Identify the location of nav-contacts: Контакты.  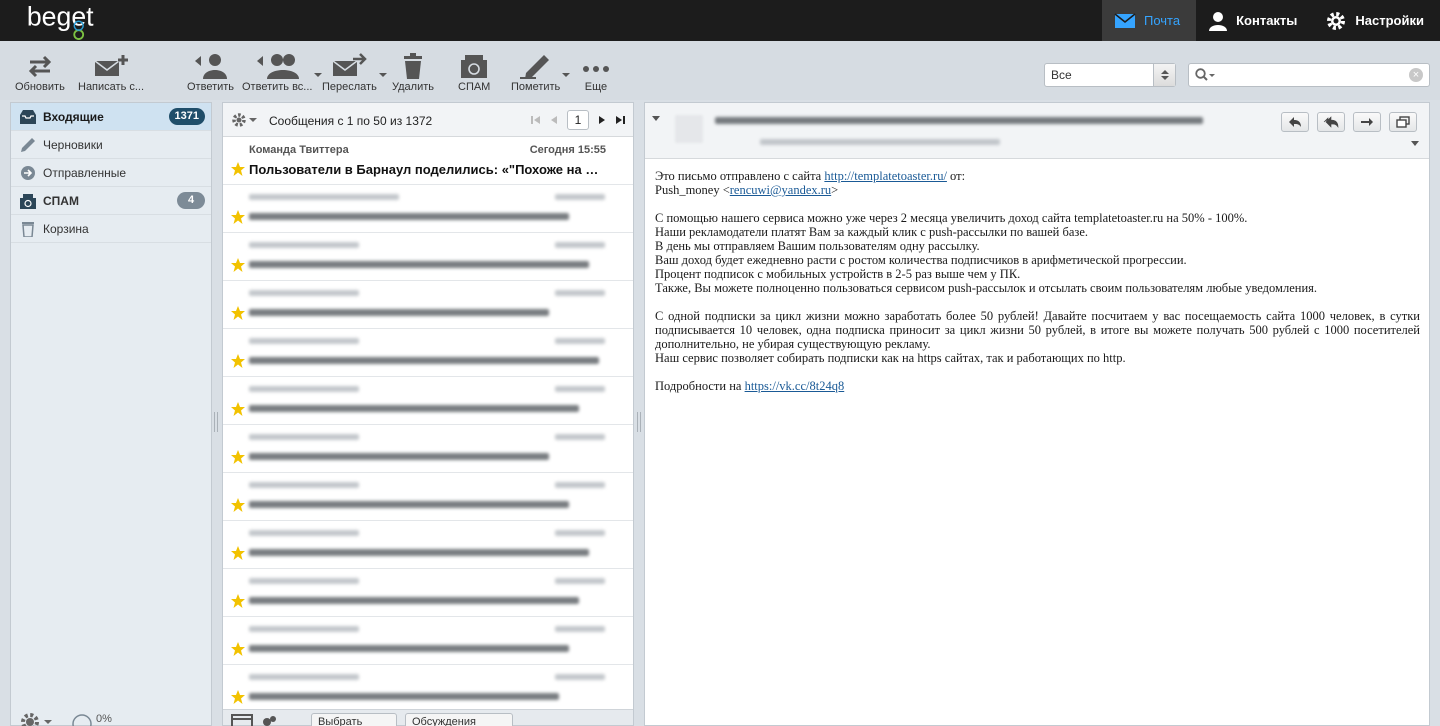
(1254, 20).